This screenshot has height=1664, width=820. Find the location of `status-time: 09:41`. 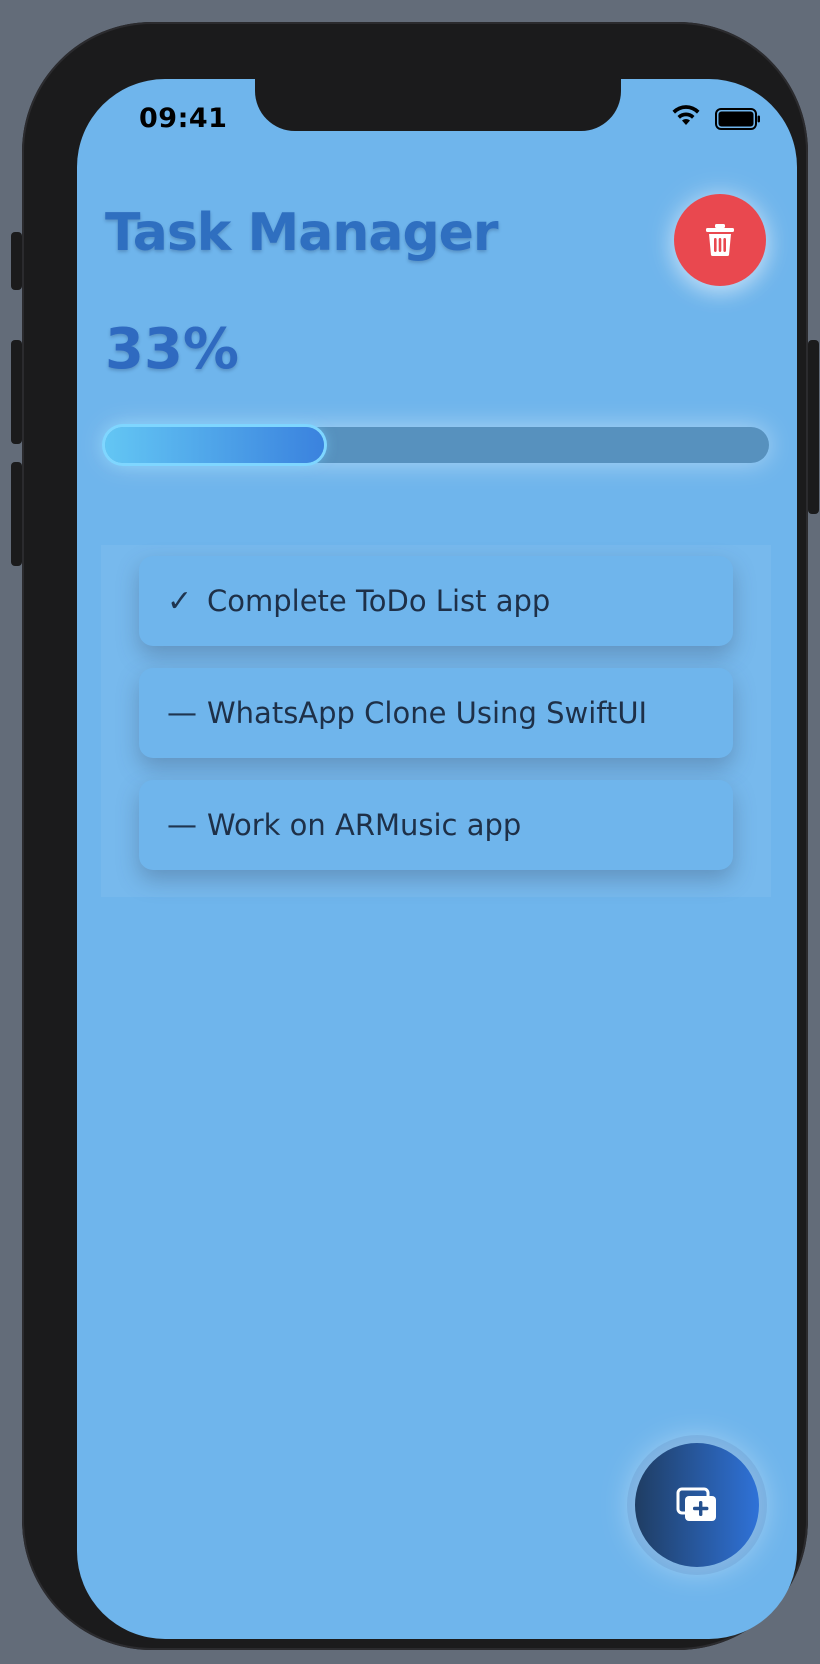

status-time: 09:41 is located at coordinates (183, 118).